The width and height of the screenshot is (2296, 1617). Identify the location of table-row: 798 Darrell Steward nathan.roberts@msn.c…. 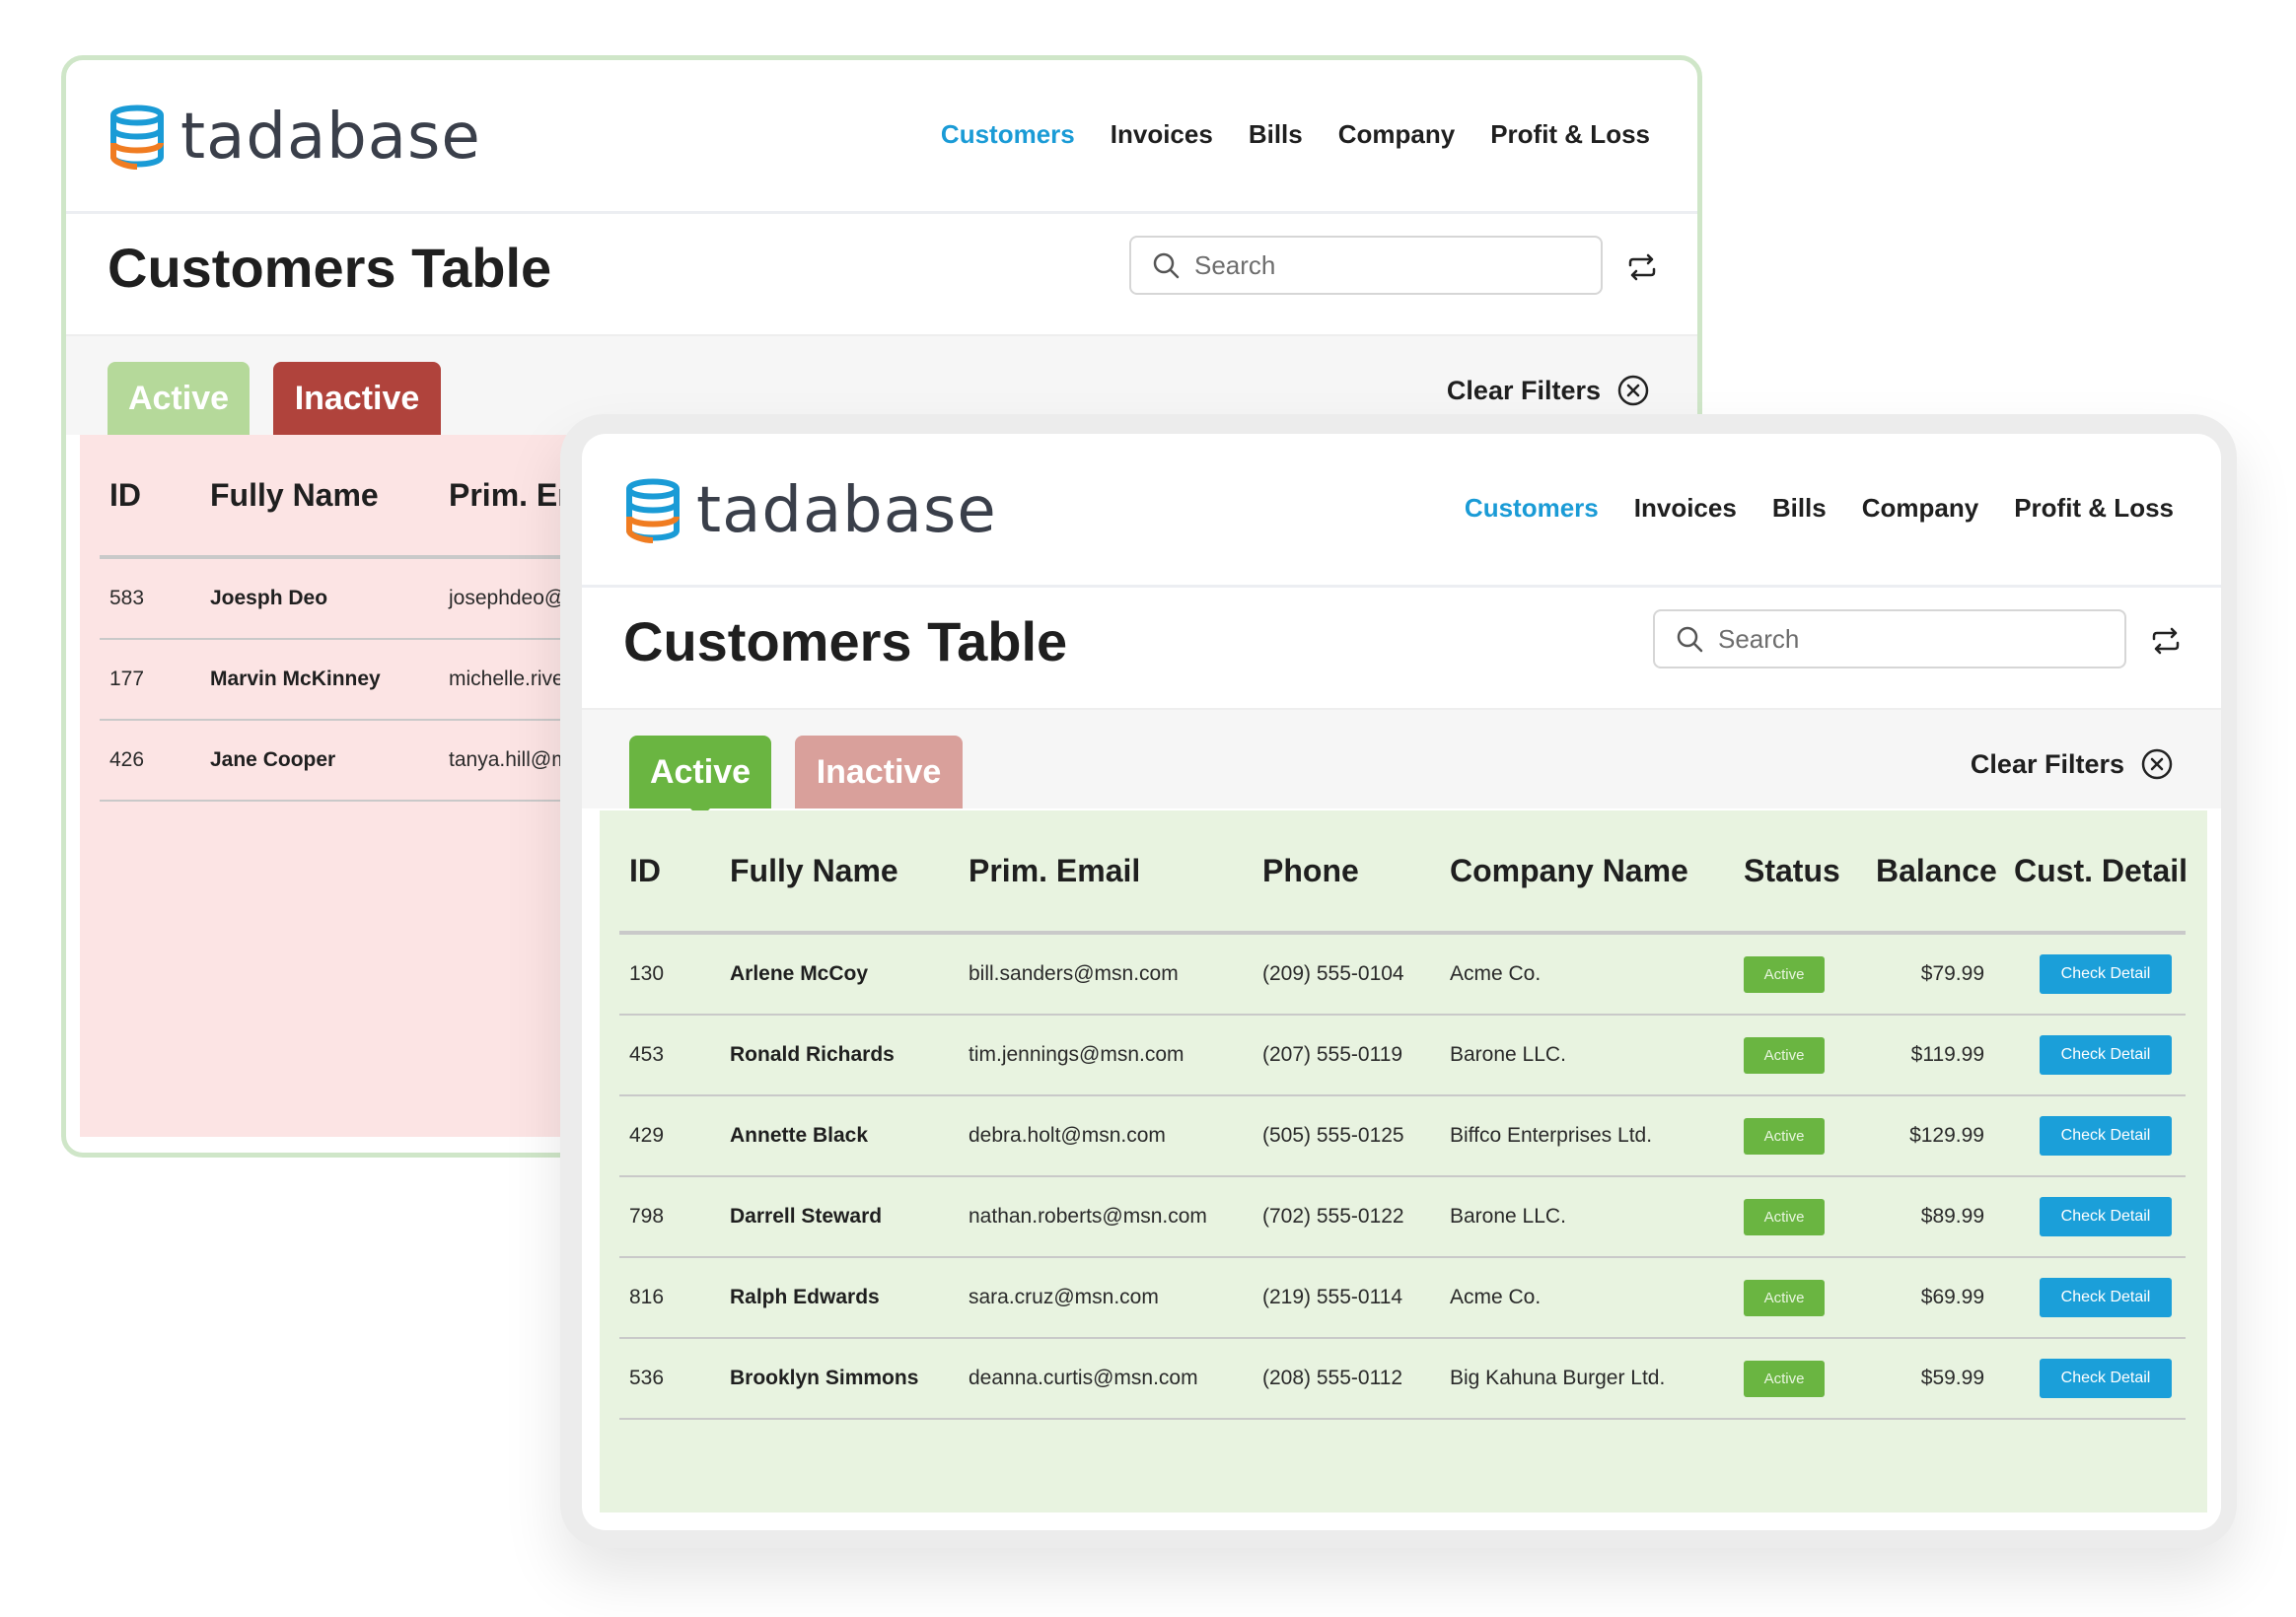
(1403, 1217).